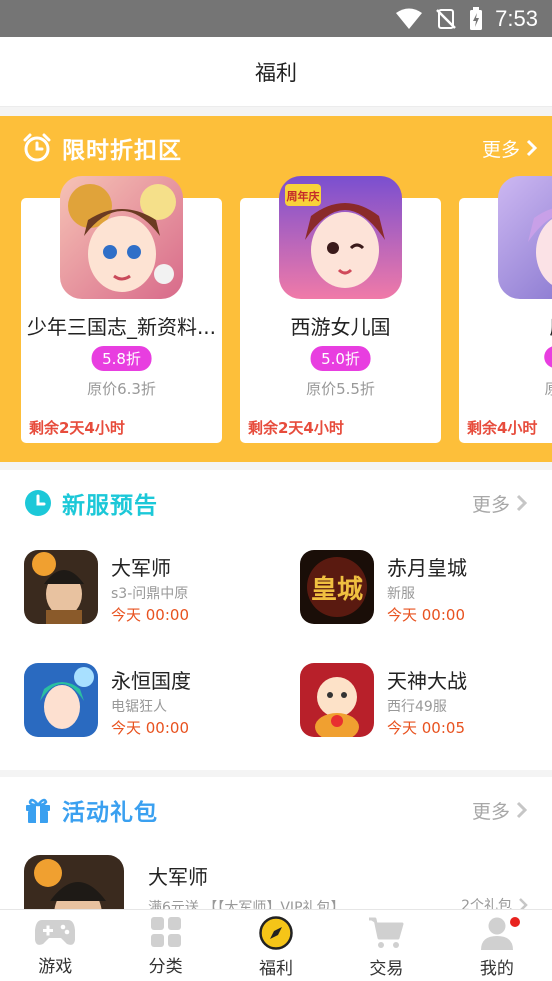 This screenshot has height=981, width=552. I want to click on no-signal-icon, so click(446, 18).